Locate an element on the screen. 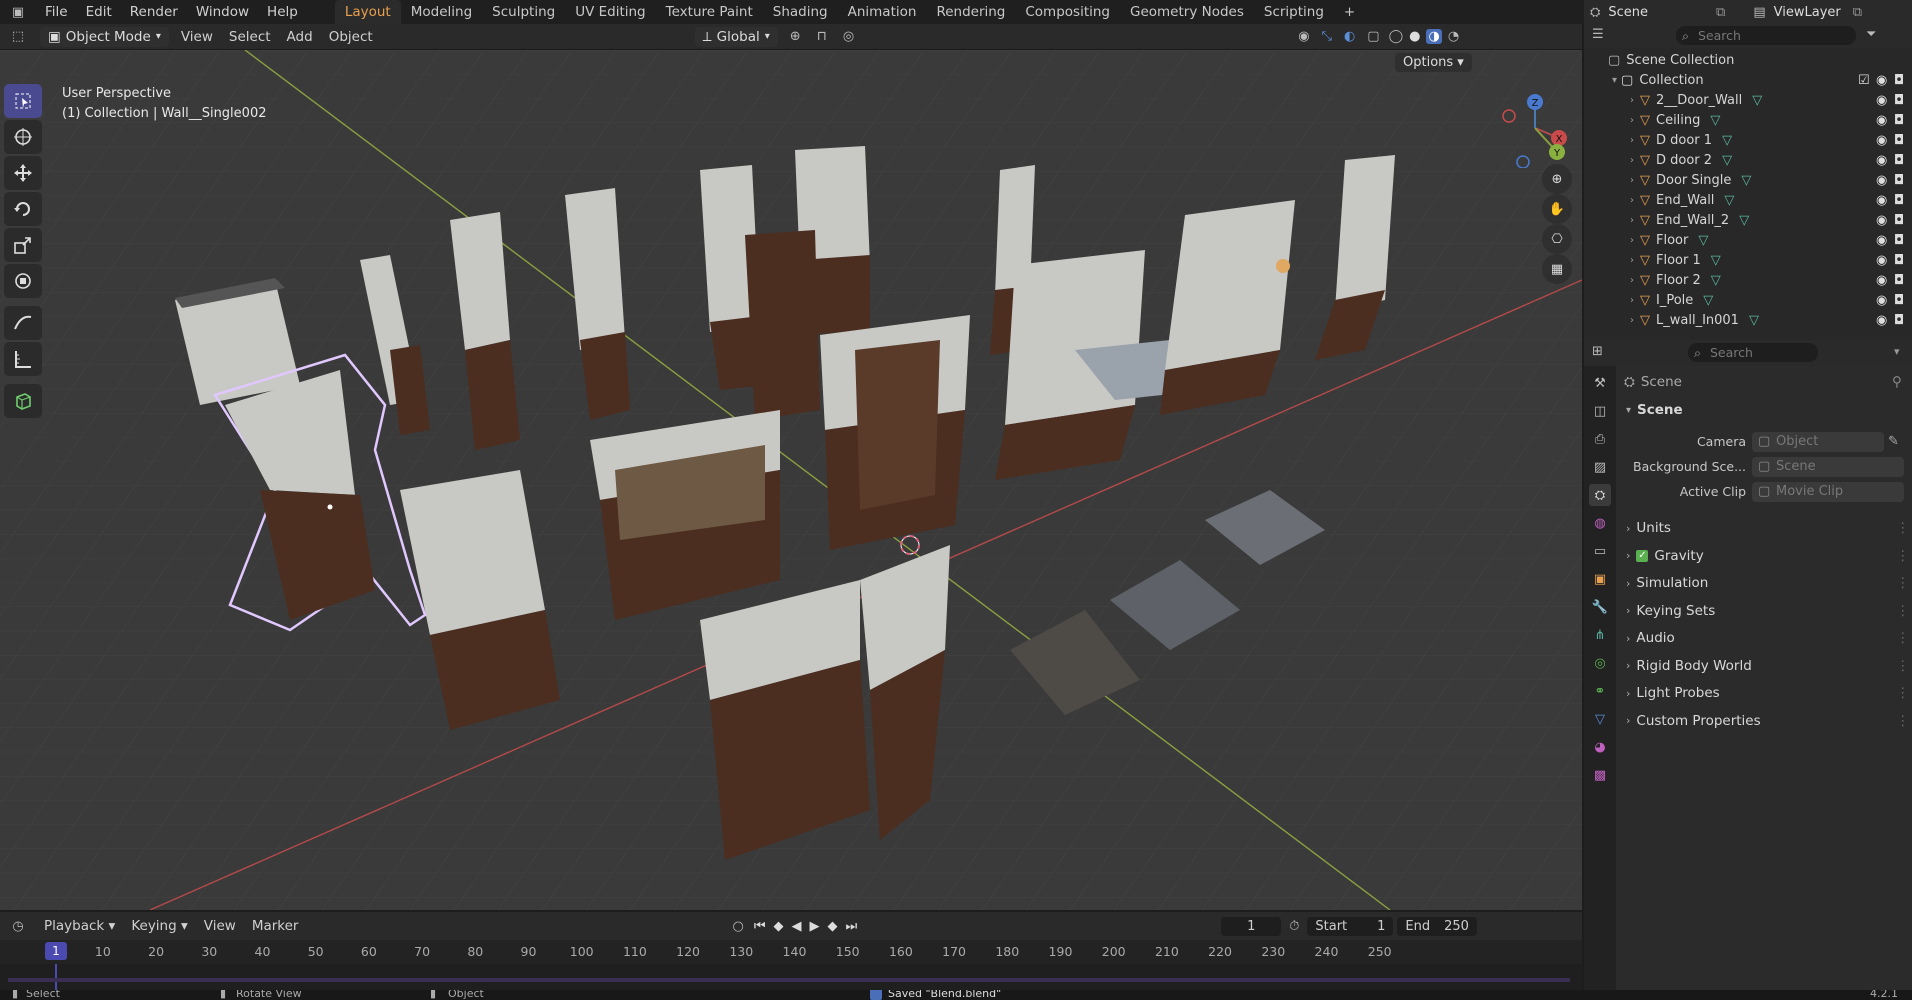  view-layer-tab-icon: ▨ is located at coordinates (1600, 467).